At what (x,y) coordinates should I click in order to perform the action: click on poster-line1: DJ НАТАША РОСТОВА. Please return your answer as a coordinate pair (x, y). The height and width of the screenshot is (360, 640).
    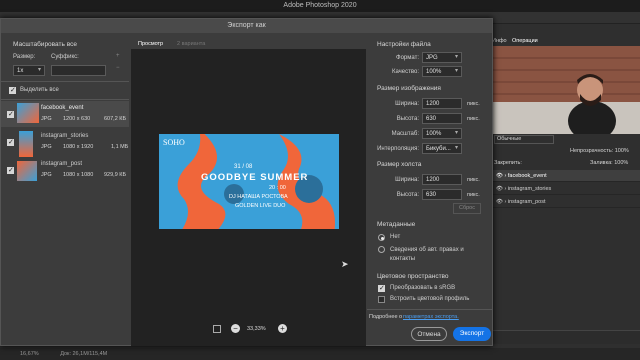
    Looking at the image, I should click on (258, 197).